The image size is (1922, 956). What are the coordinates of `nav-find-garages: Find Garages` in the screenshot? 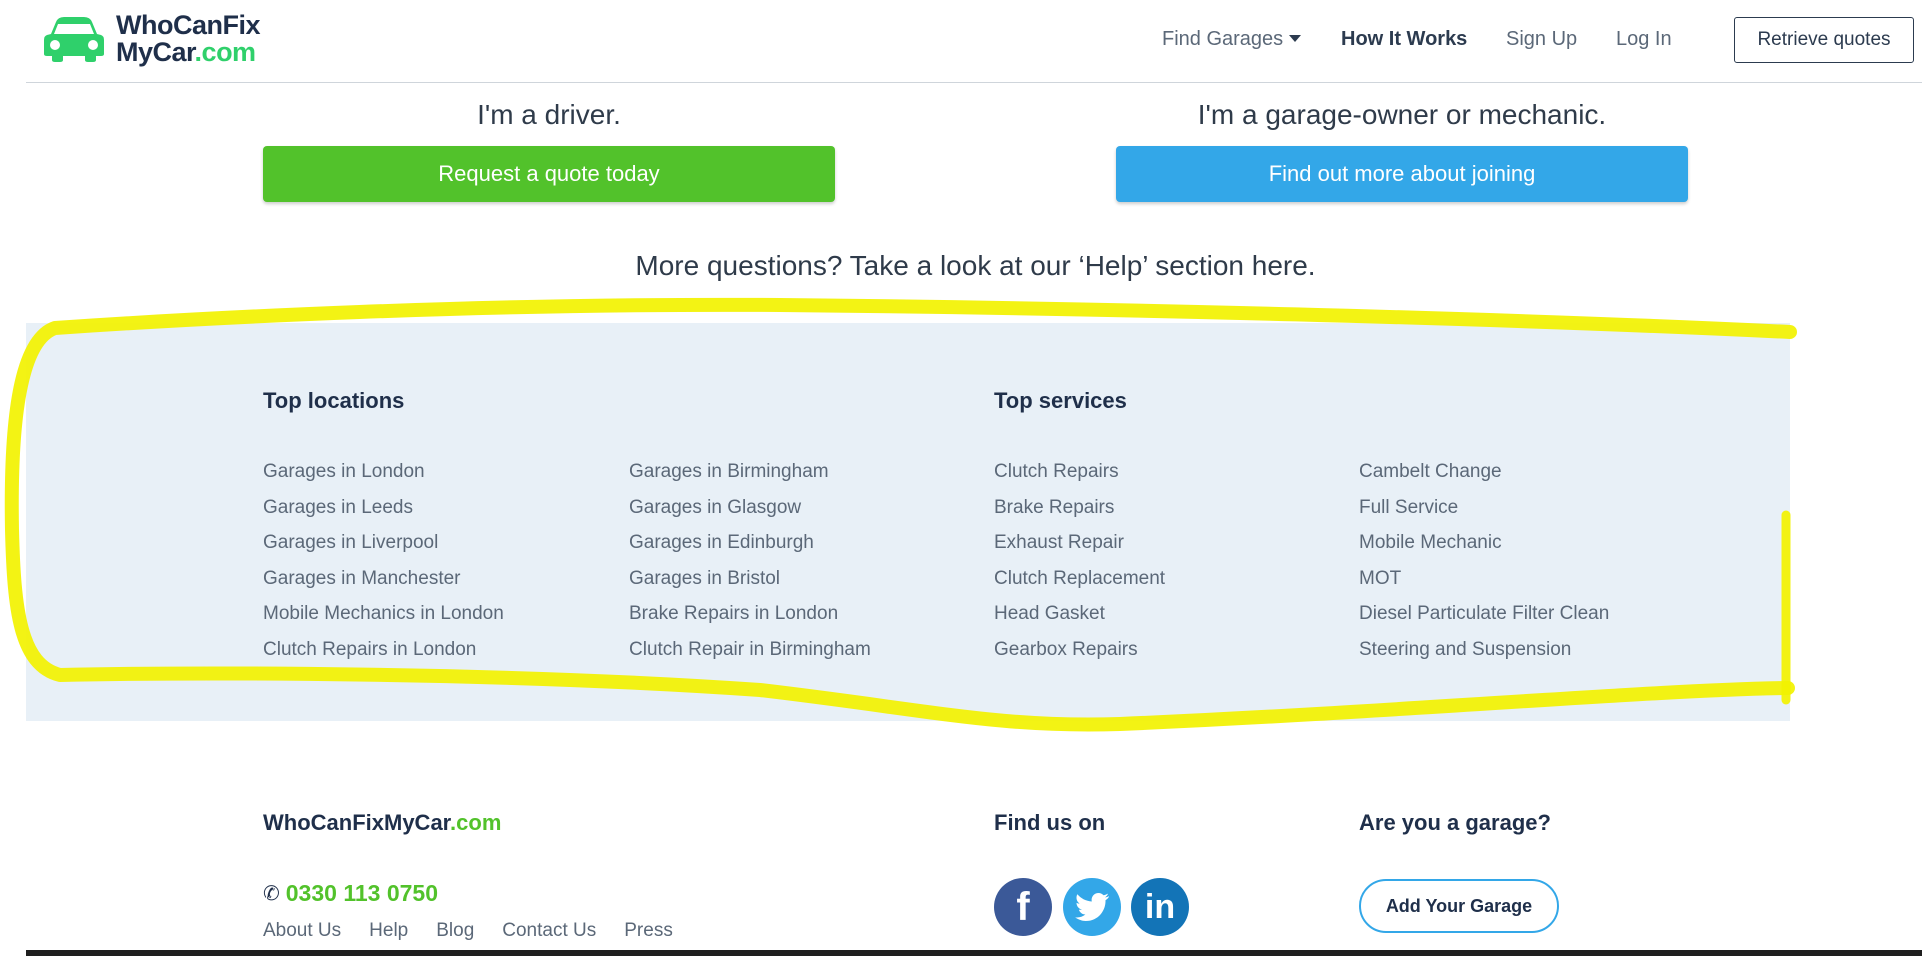 It's located at (1232, 39).